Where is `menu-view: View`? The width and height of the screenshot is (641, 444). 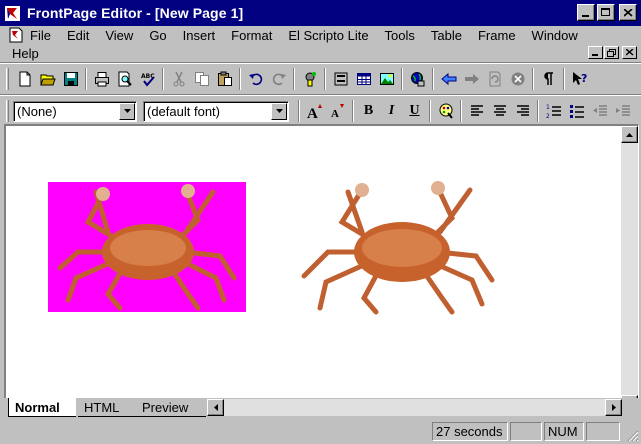
menu-view: View is located at coordinates (119, 35).